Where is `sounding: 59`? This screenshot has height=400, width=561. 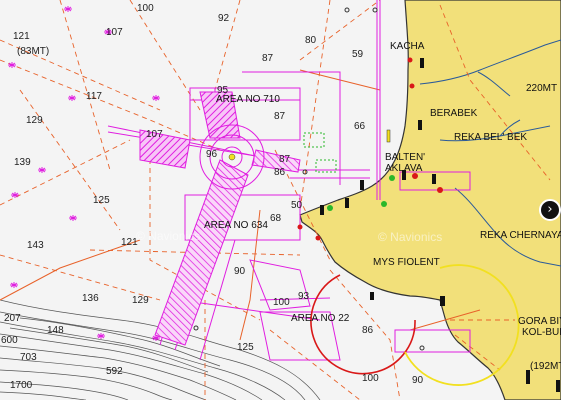
sounding: 59 is located at coordinates (358, 54).